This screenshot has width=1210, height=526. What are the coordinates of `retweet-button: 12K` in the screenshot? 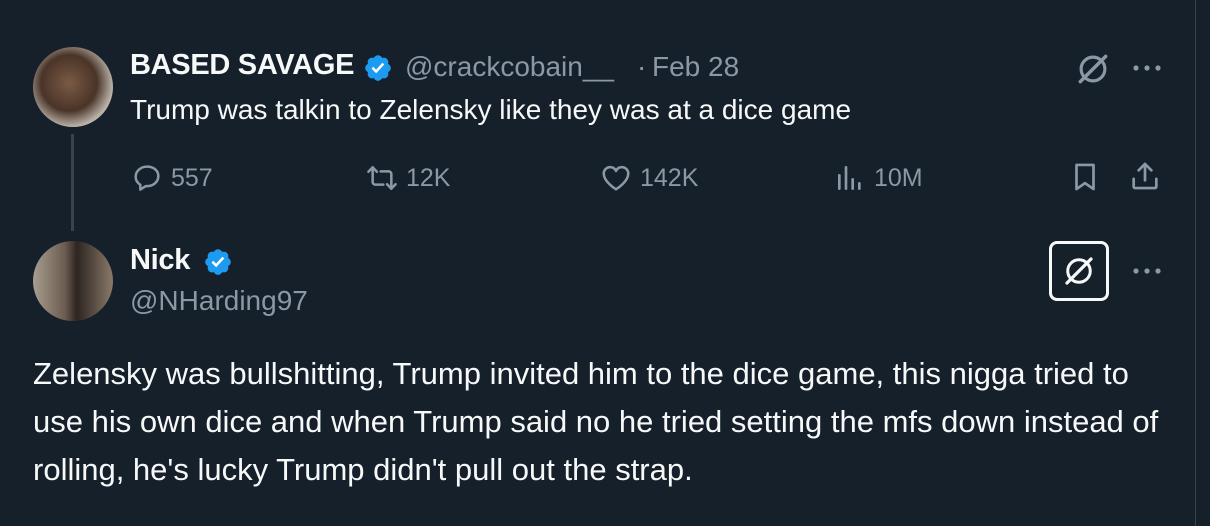 It's located at (408, 178).